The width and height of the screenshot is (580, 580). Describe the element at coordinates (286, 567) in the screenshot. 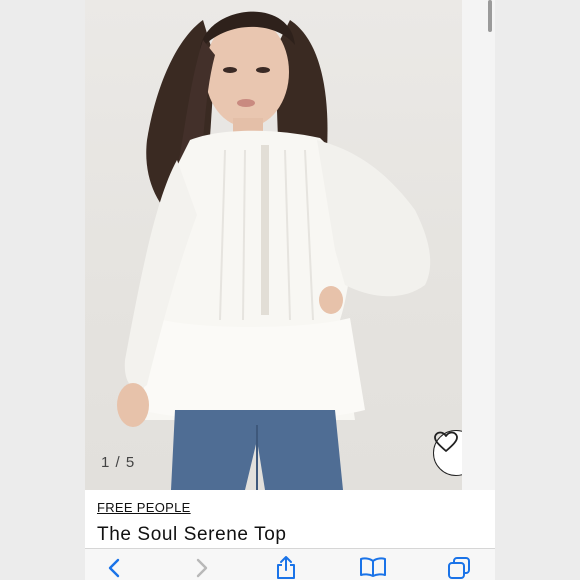

I see `share-icon` at that location.